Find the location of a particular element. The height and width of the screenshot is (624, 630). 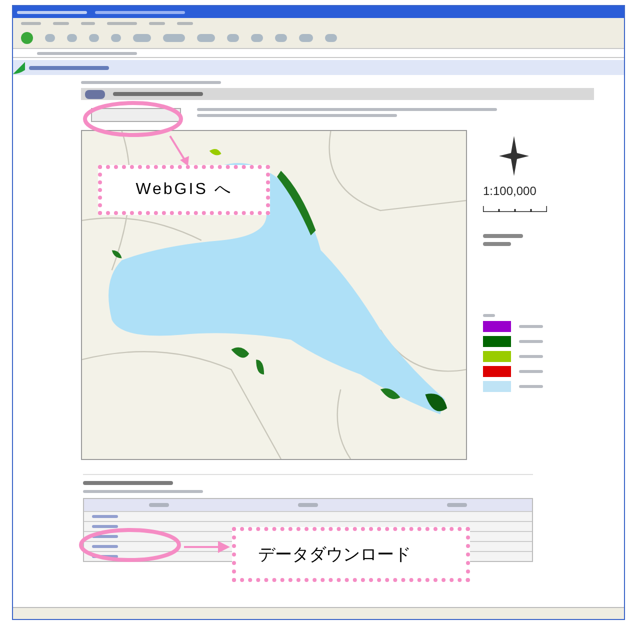

compass-icon is located at coordinates (514, 156).